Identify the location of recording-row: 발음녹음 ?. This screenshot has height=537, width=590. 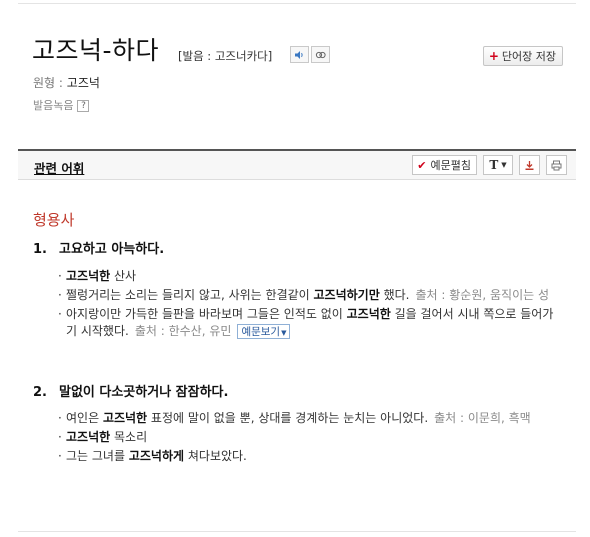
(61, 106).